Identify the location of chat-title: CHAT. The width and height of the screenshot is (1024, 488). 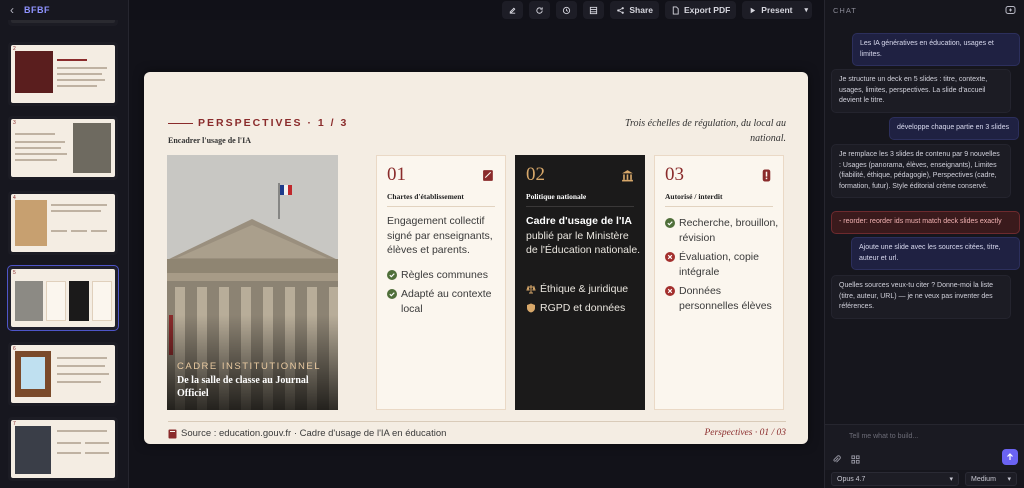
(845, 10).